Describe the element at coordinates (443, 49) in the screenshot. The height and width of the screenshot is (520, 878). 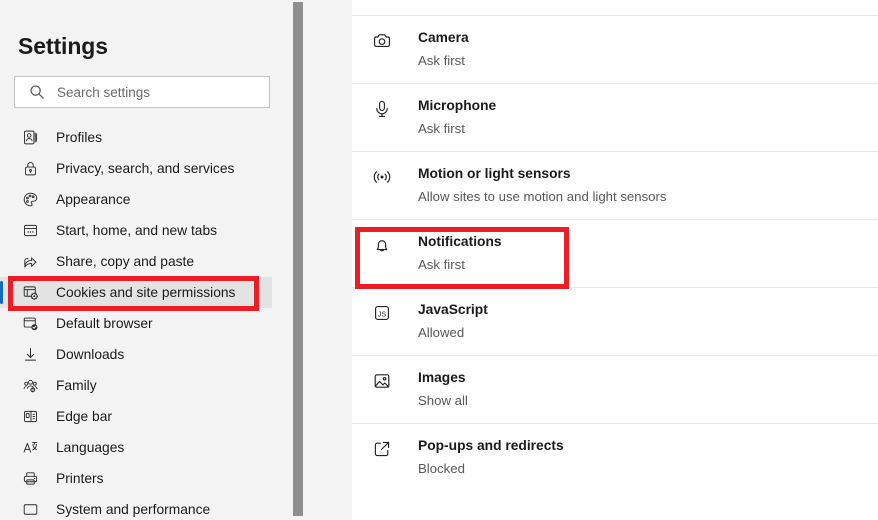
I see `permission-text: Camera Ask first` at that location.